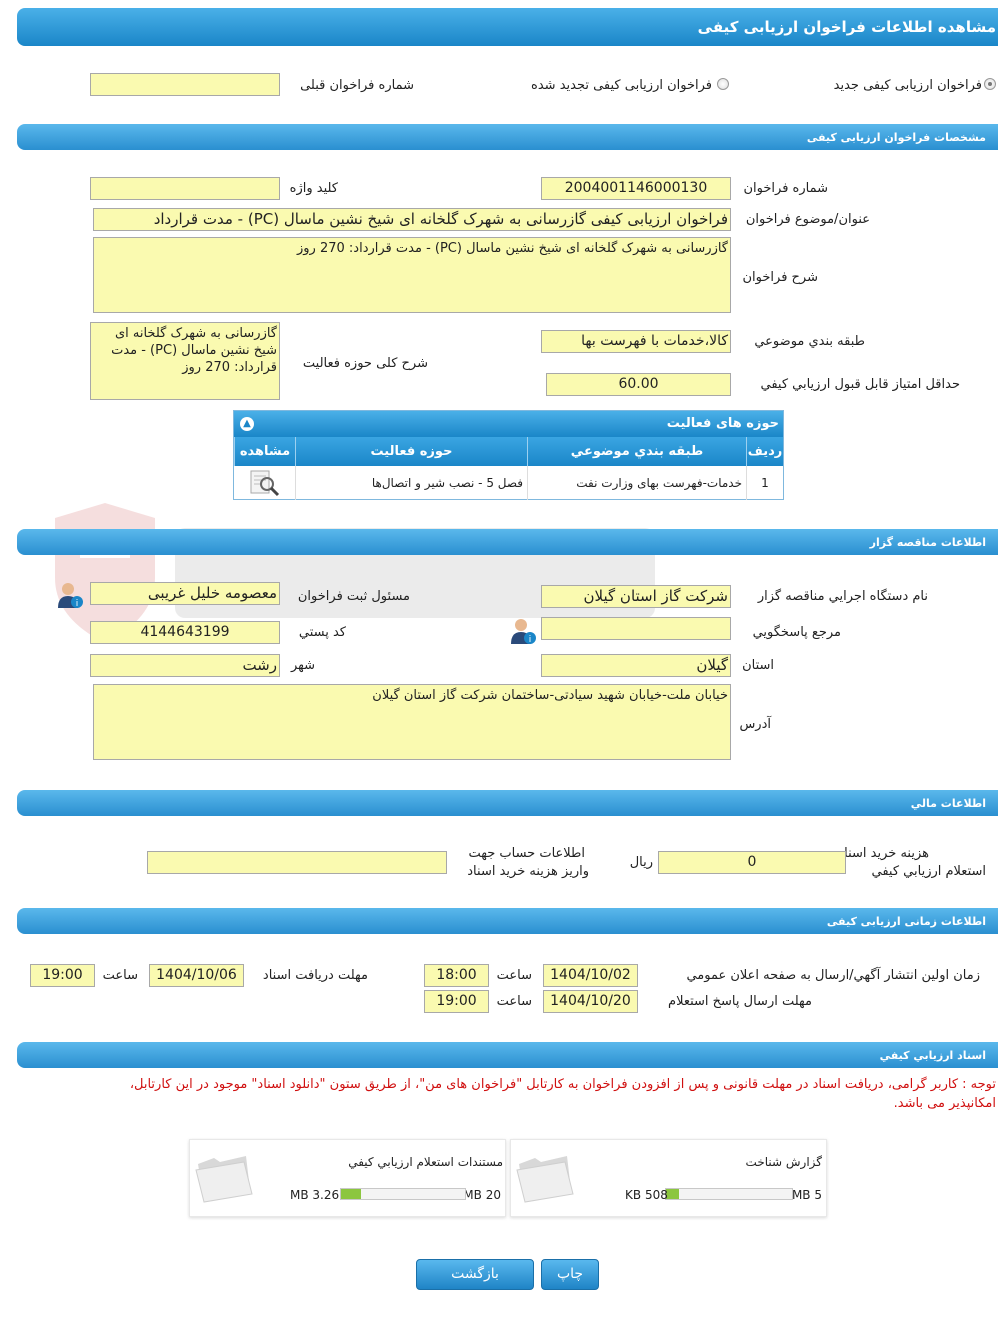 Image resolution: width=998 pixels, height=1325 pixels. Describe the element at coordinates (752, 862) in the screenshot. I see `doc-cost-field: 0` at that location.